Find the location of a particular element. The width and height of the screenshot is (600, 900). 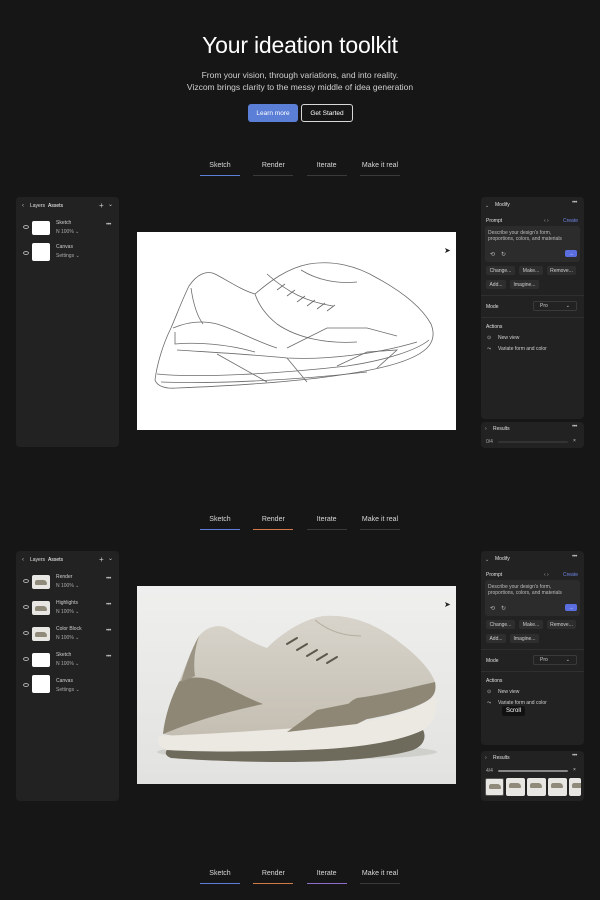

panel-title: Results is located at coordinates (501, 758).